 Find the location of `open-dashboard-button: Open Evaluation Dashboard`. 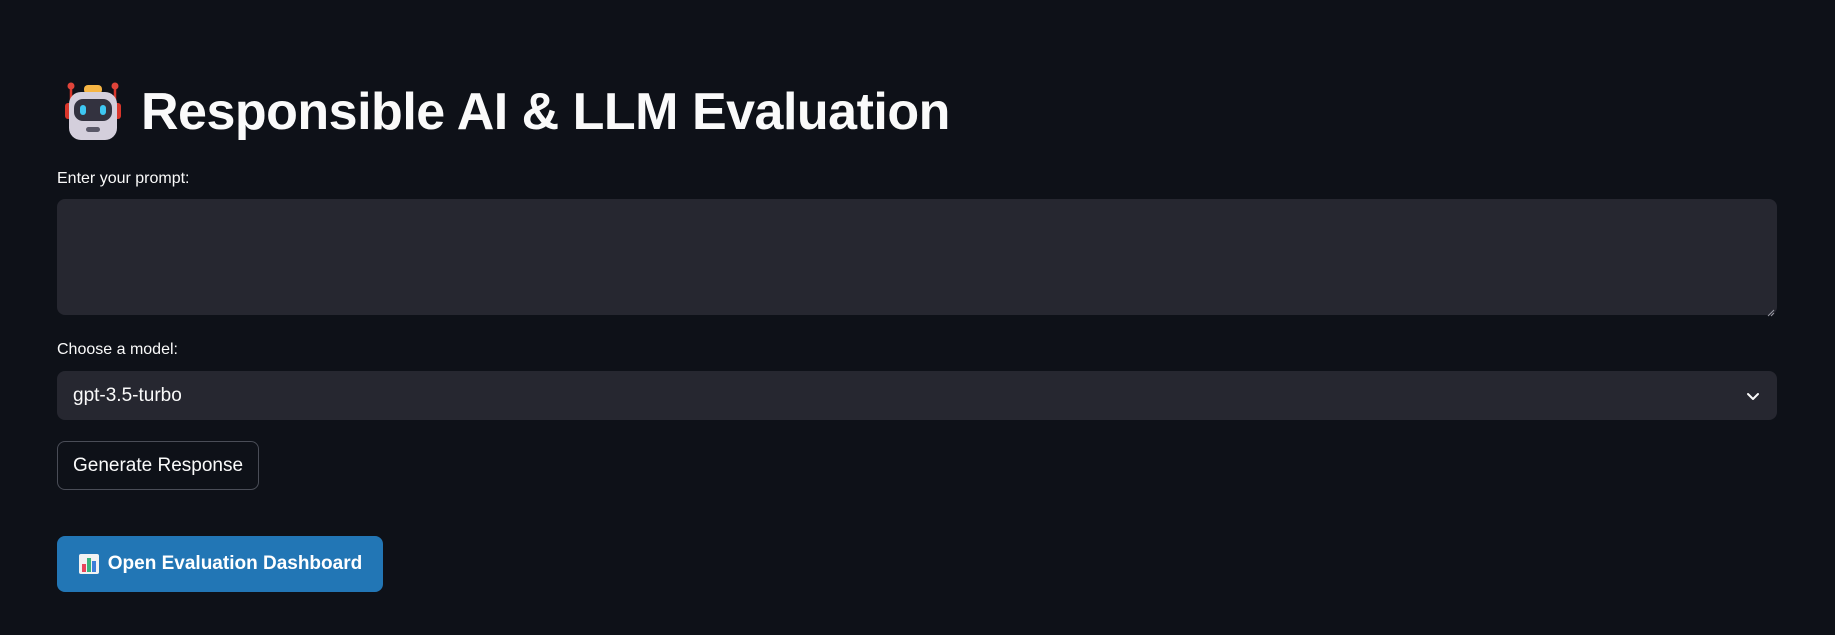

open-dashboard-button: Open Evaluation Dashboard is located at coordinates (220, 564).